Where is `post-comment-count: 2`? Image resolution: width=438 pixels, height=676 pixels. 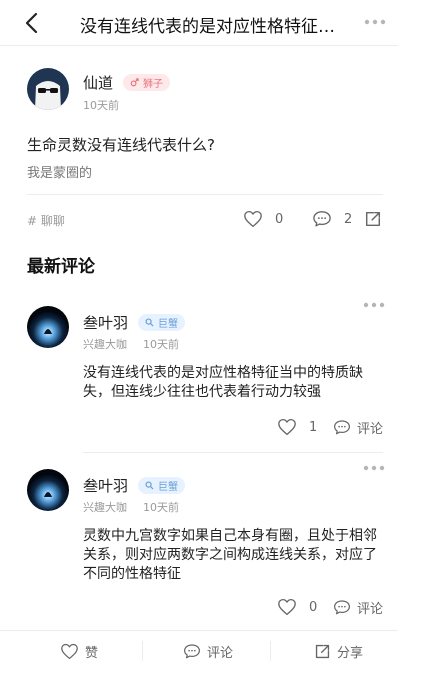 post-comment-count: 2 is located at coordinates (348, 219).